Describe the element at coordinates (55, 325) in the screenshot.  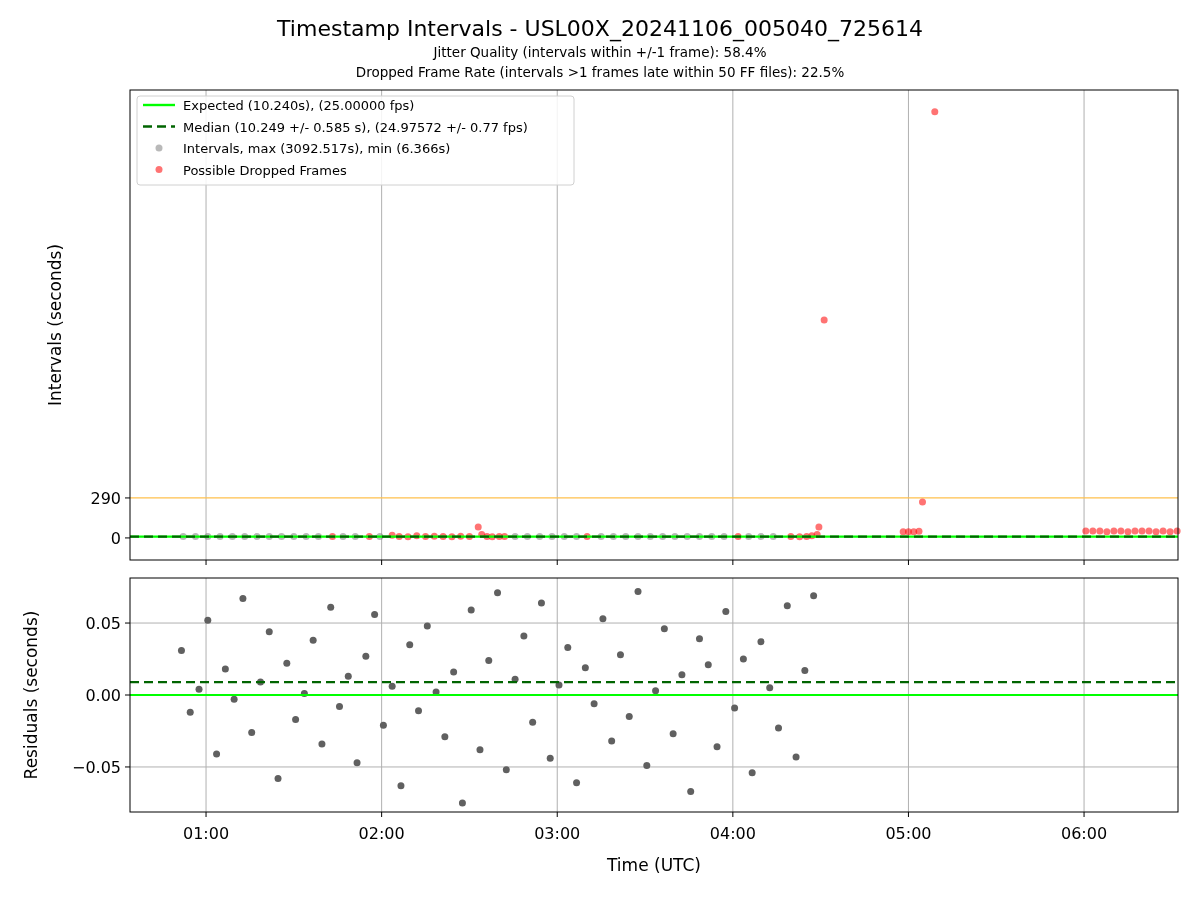
I see `y-axis-label: Intervals (seconds)` at that location.